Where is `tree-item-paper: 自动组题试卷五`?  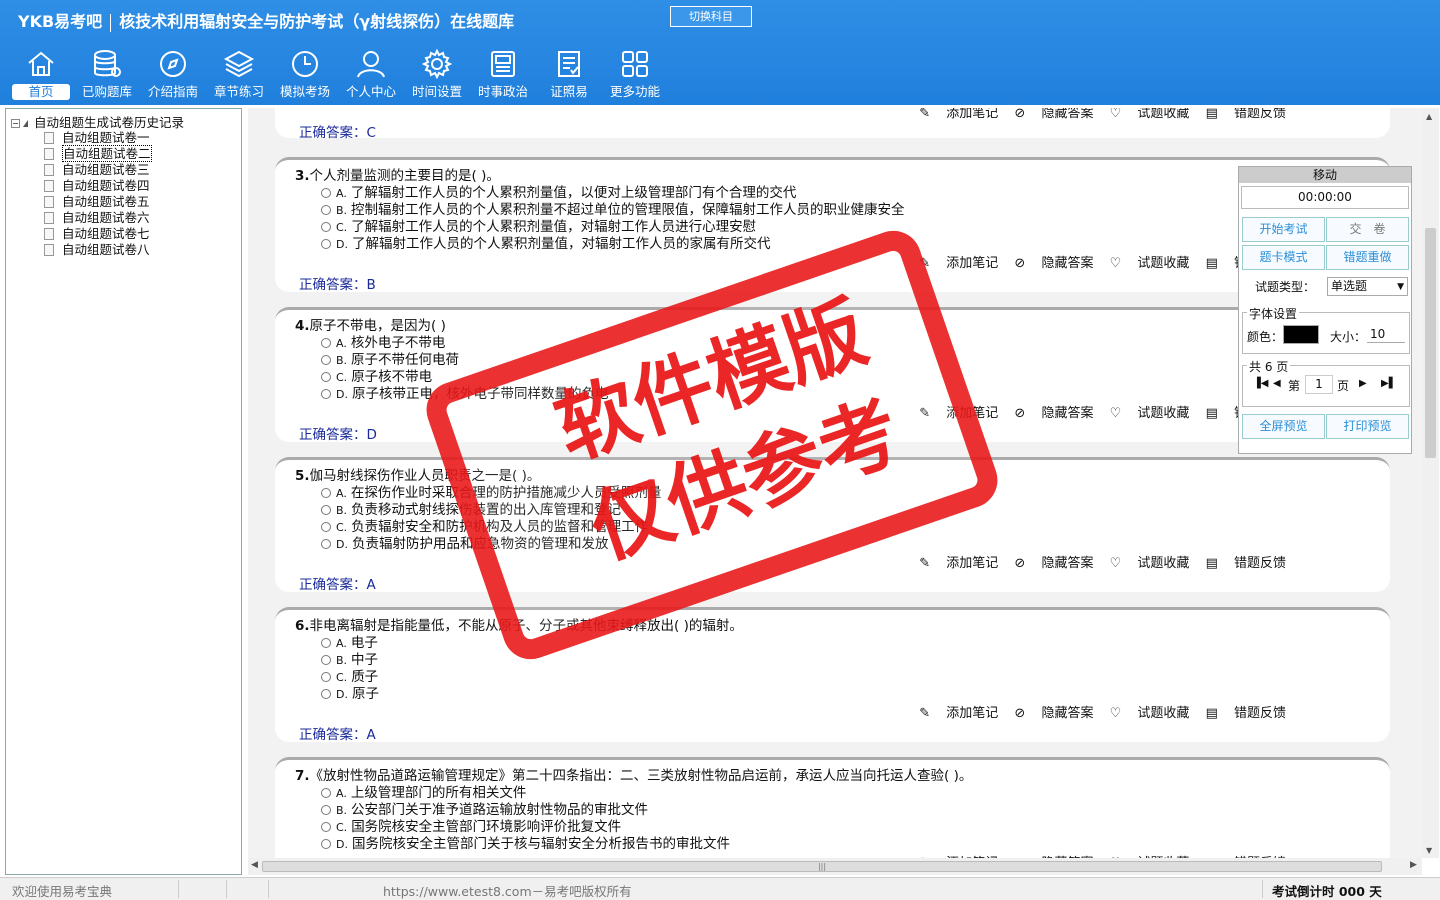 tree-item-paper: 自动组题试卷五 is located at coordinates (97, 200).